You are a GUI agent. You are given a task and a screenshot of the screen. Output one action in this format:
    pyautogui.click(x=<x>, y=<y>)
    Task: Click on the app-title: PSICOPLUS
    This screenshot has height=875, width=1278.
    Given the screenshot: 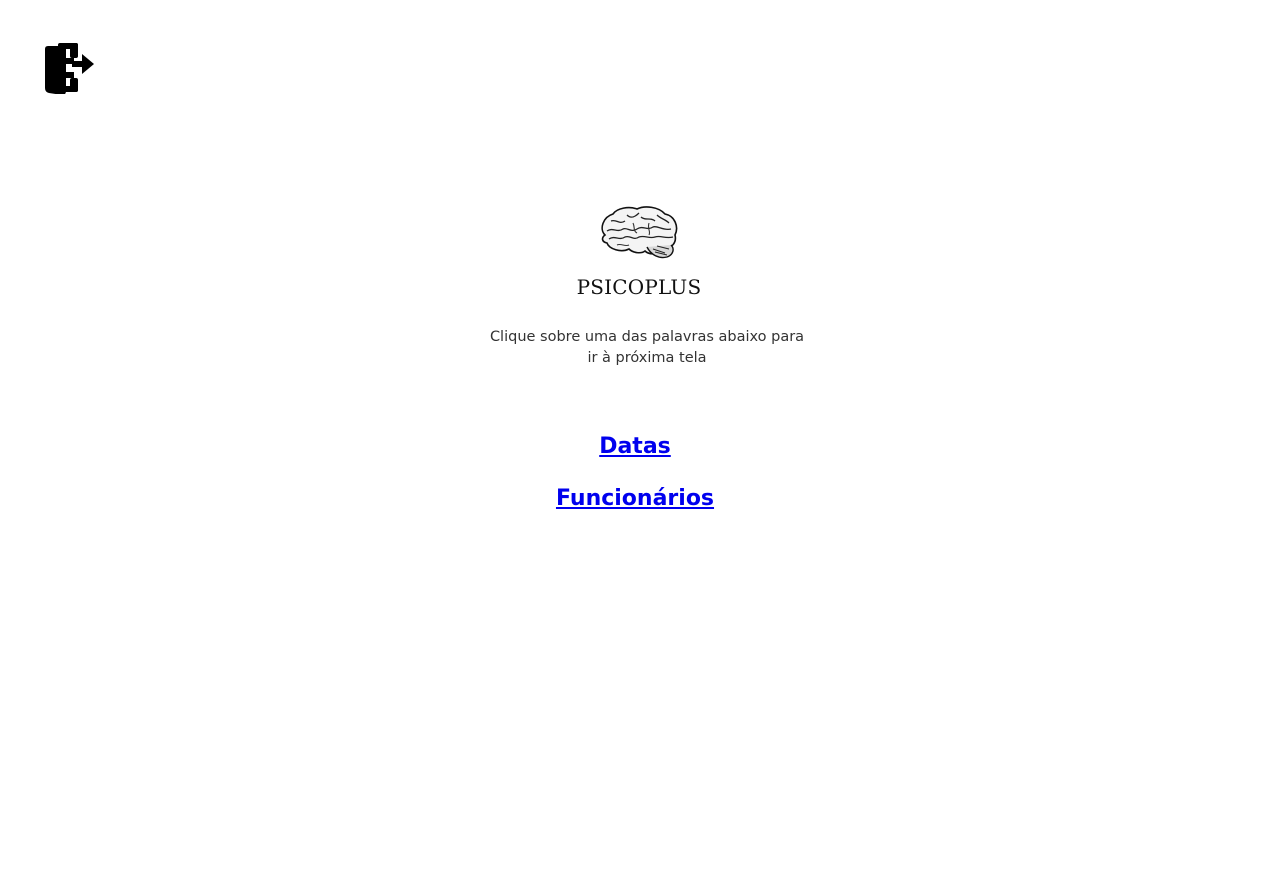 What is the action you would take?
    pyautogui.click(x=639, y=287)
    